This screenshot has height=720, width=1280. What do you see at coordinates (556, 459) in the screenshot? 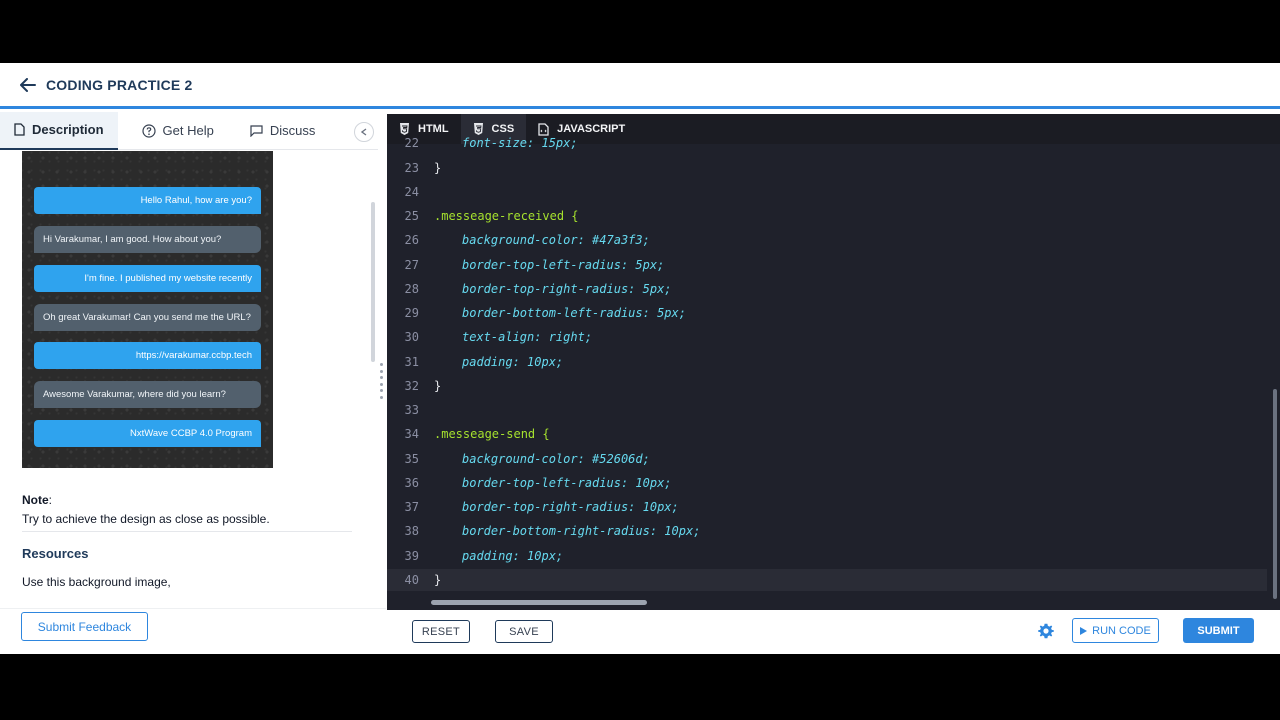
I see `line-text: background-color: #52606d;` at bounding box center [556, 459].